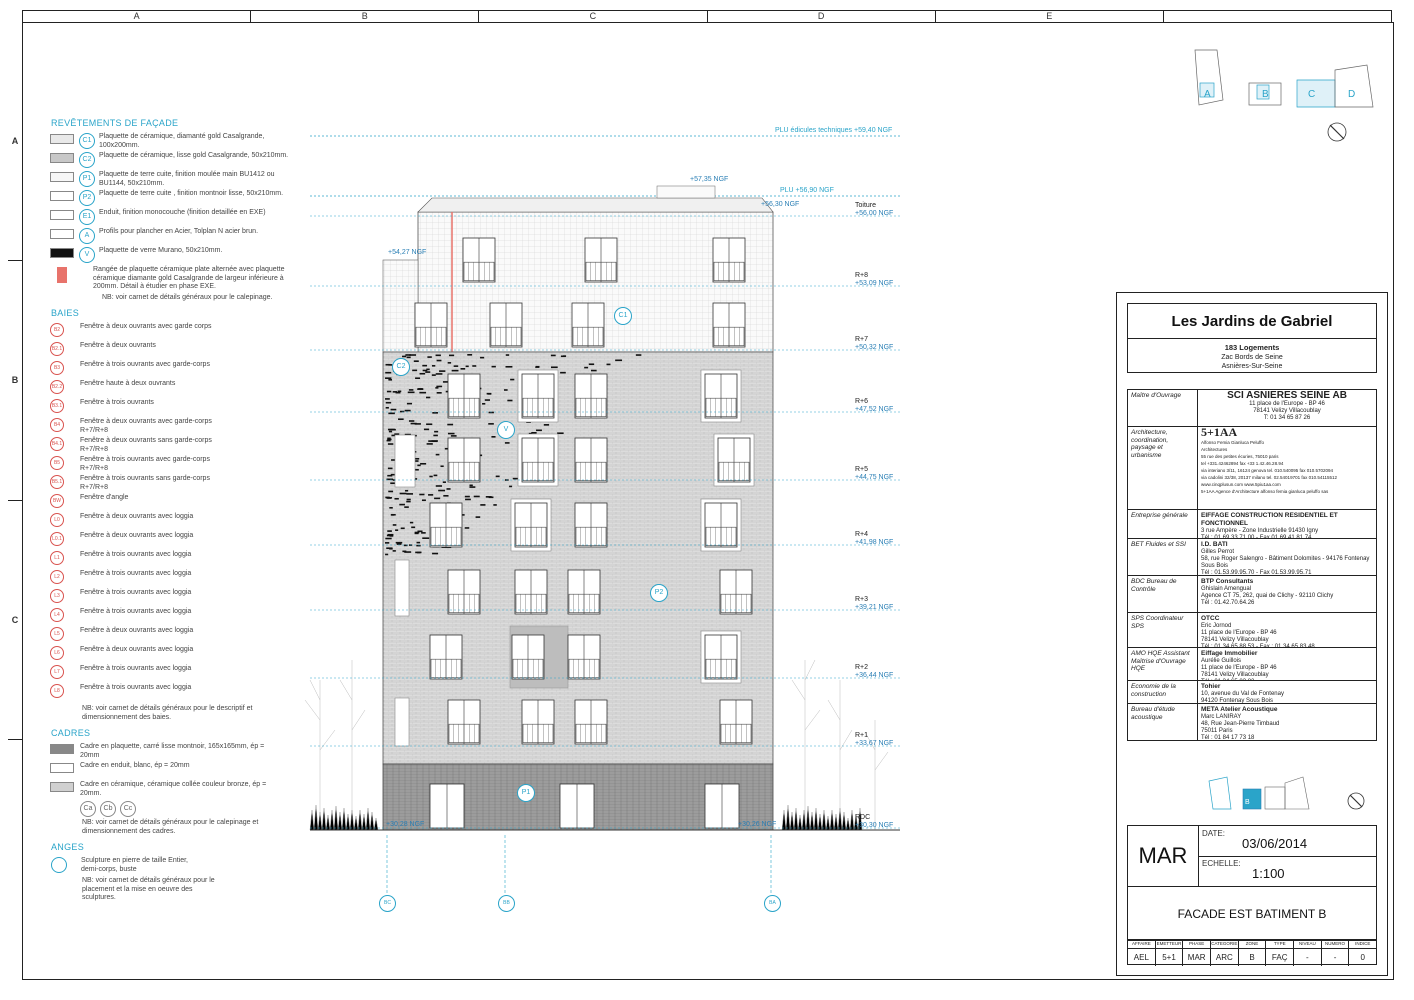 The width and height of the screenshot is (1414, 1000). Describe the element at coordinates (170, 560) in the screenshot. I see `baie-legend-item: L1 Fenêtre à trois ouvrants avec loggia` at that location.